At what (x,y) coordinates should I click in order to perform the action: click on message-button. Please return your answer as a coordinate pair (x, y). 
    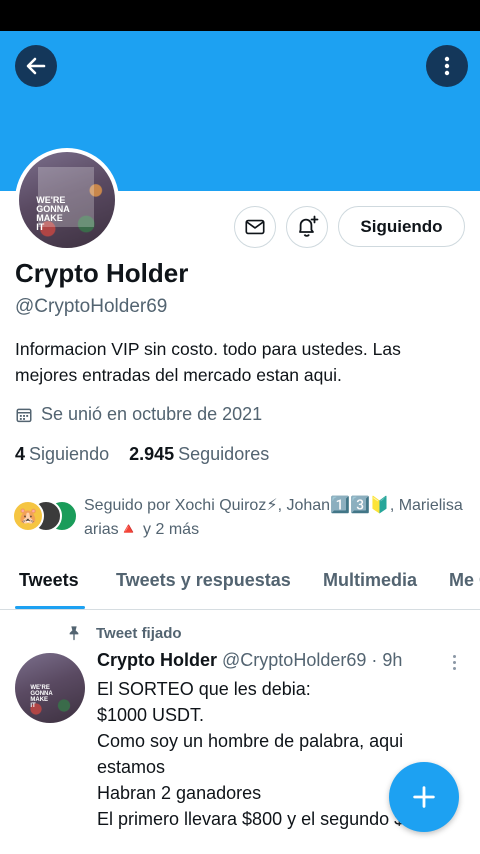
    Looking at the image, I should click on (255, 227).